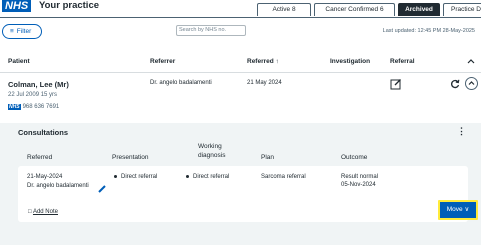  I want to click on col-referral: Referral, so click(402, 61).